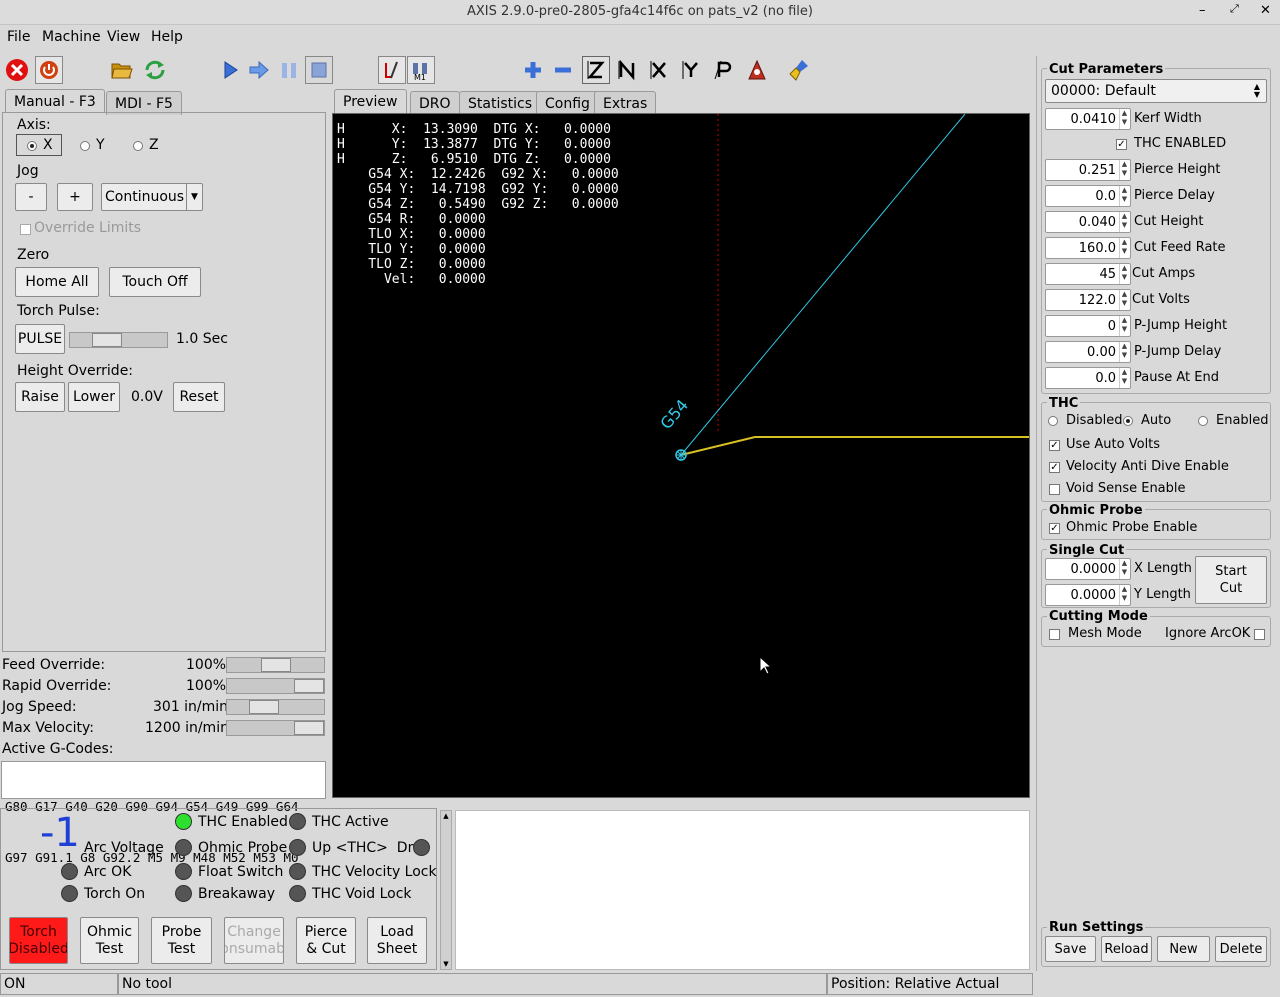 This screenshot has width=1280, height=997. I want to click on pierce-delay-input: 0.0 ▲ ▼, so click(1088, 196).